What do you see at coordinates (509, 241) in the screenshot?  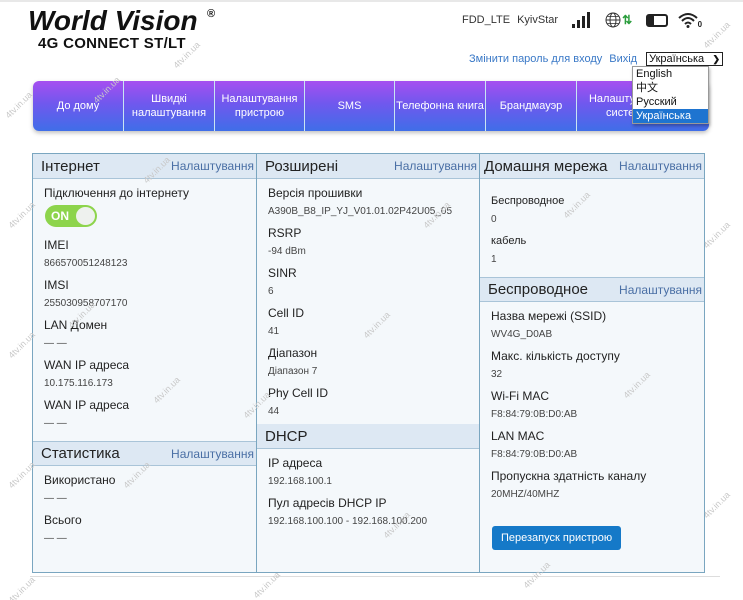 I see `cable-clients-label: кабель` at bounding box center [509, 241].